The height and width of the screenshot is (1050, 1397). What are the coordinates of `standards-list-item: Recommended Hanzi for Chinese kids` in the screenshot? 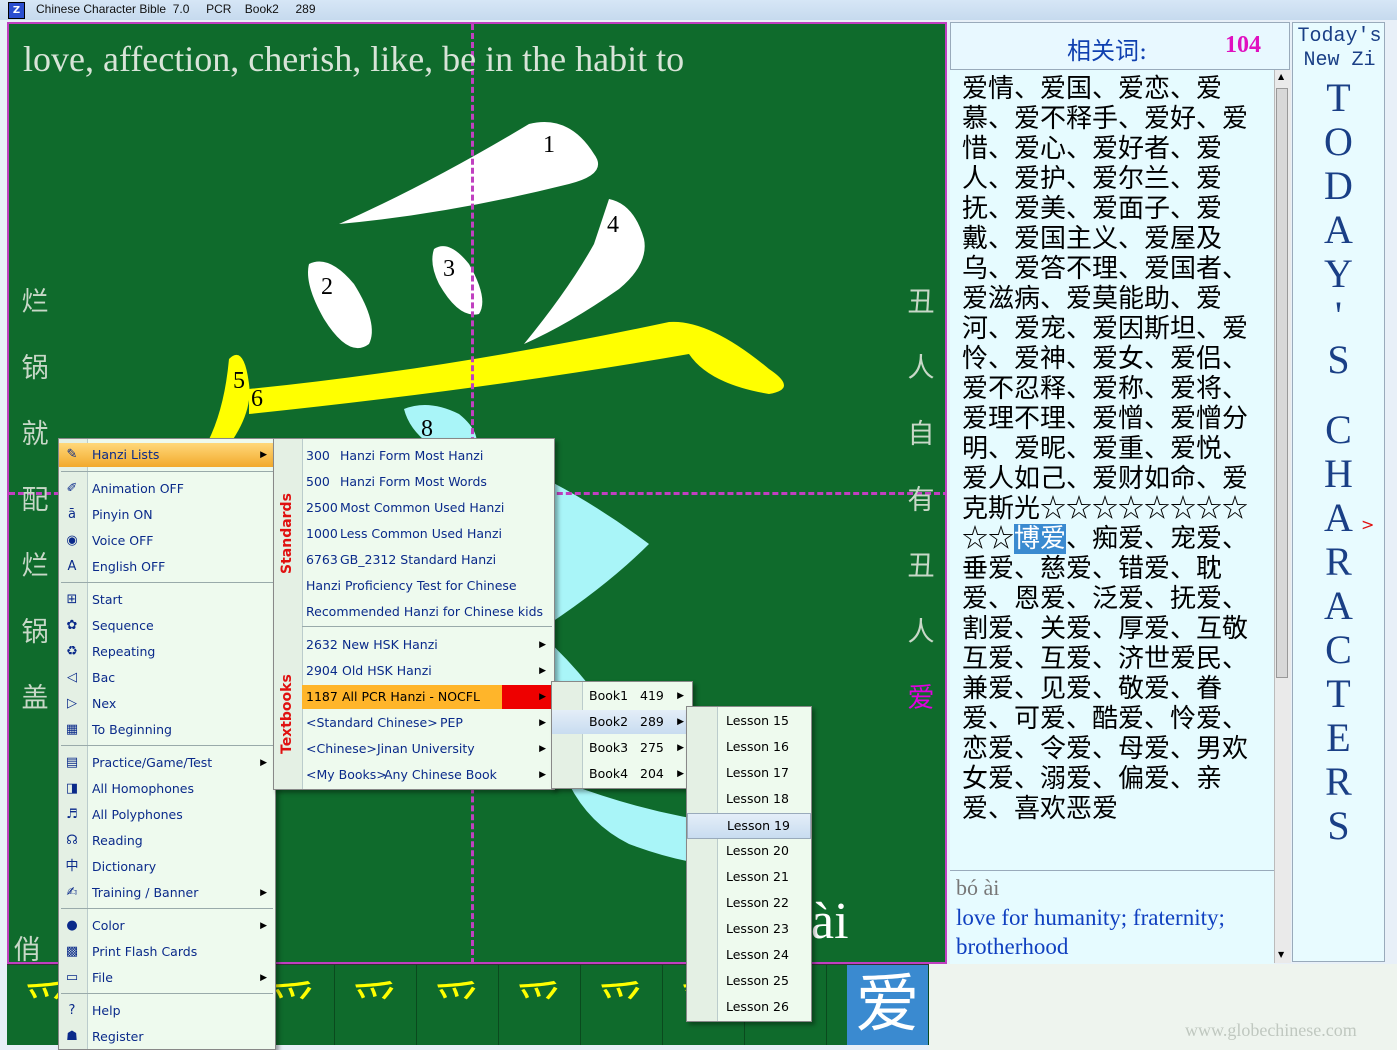 It's located at (427, 612).